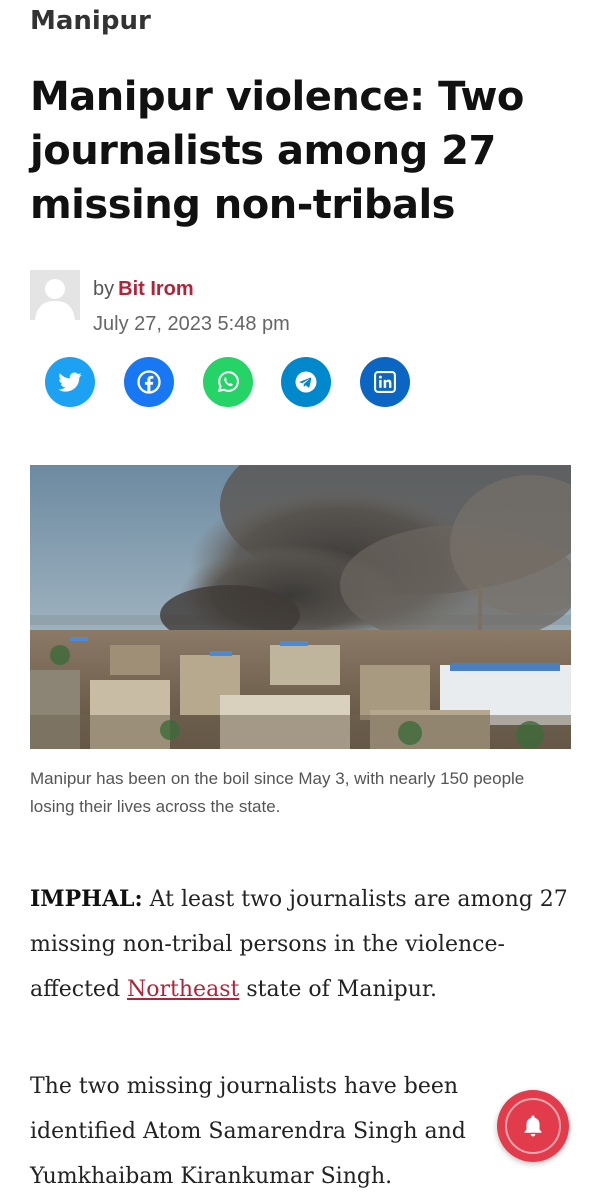  I want to click on byline-prefix: by, so click(104, 289).